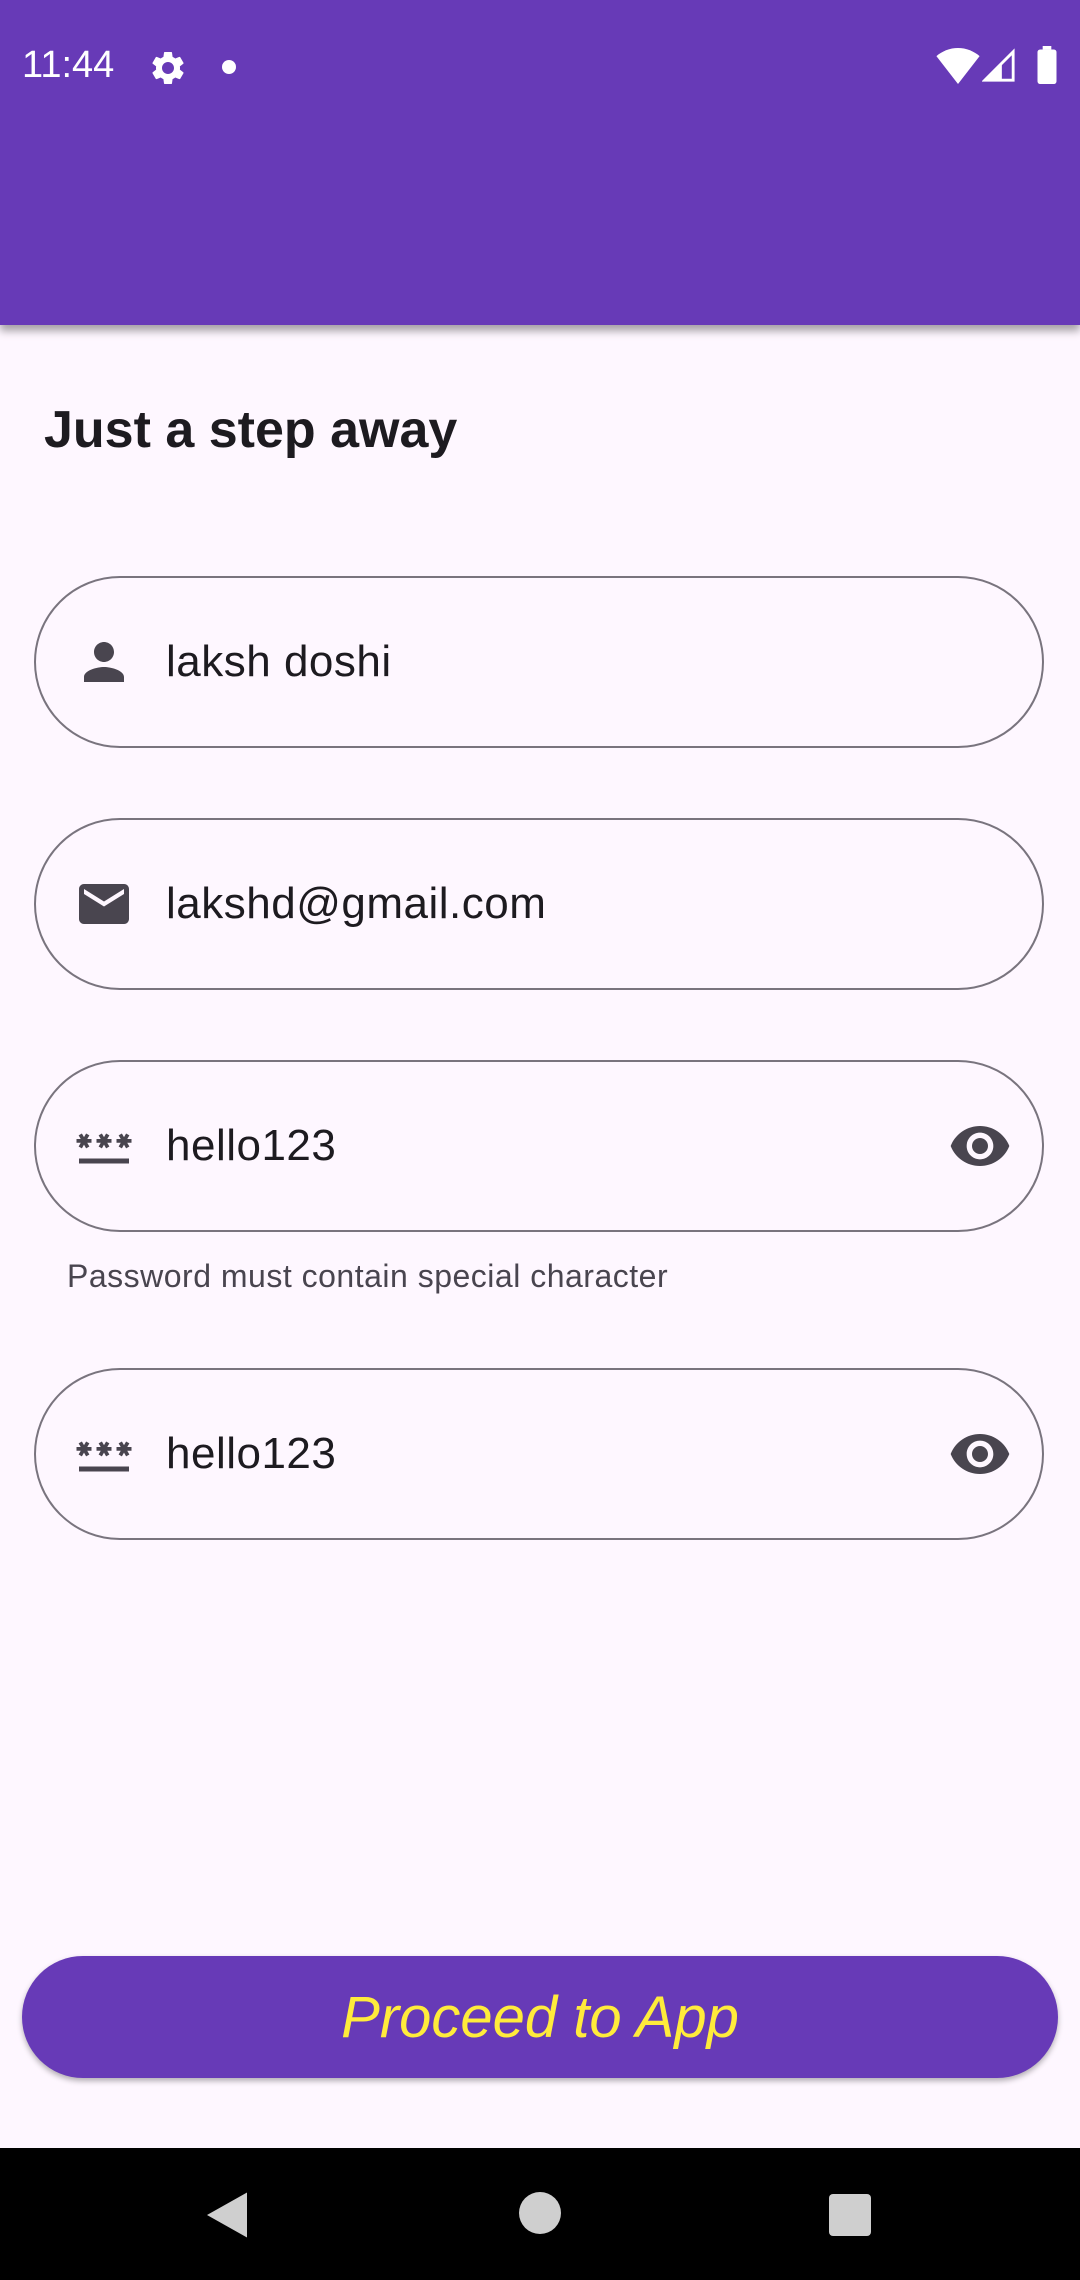 Image resolution: width=1080 pixels, height=2280 pixels. I want to click on proceed-button-label: Proceed to App, so click(540, 2017).